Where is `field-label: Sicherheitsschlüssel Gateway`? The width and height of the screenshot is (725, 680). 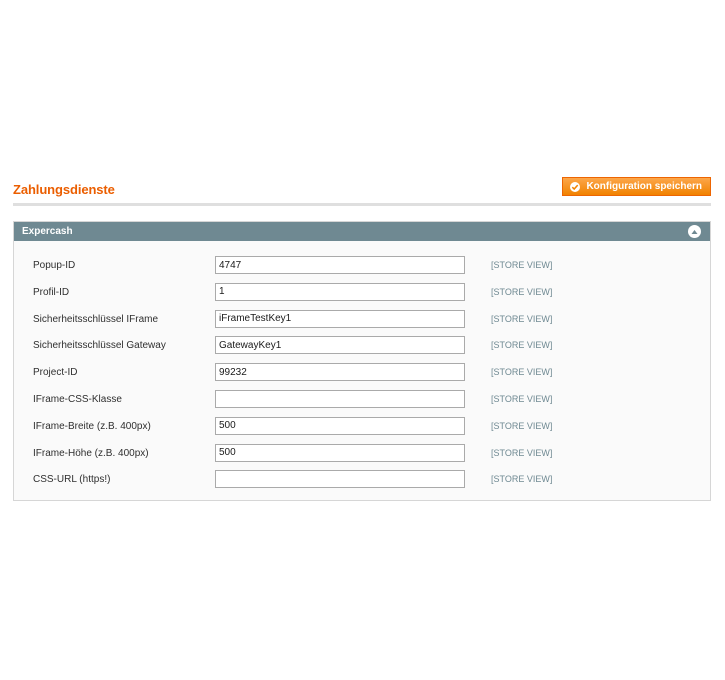
field-label: Sicherheitsschlüssel Gateway is located at coordinates (99, 346).